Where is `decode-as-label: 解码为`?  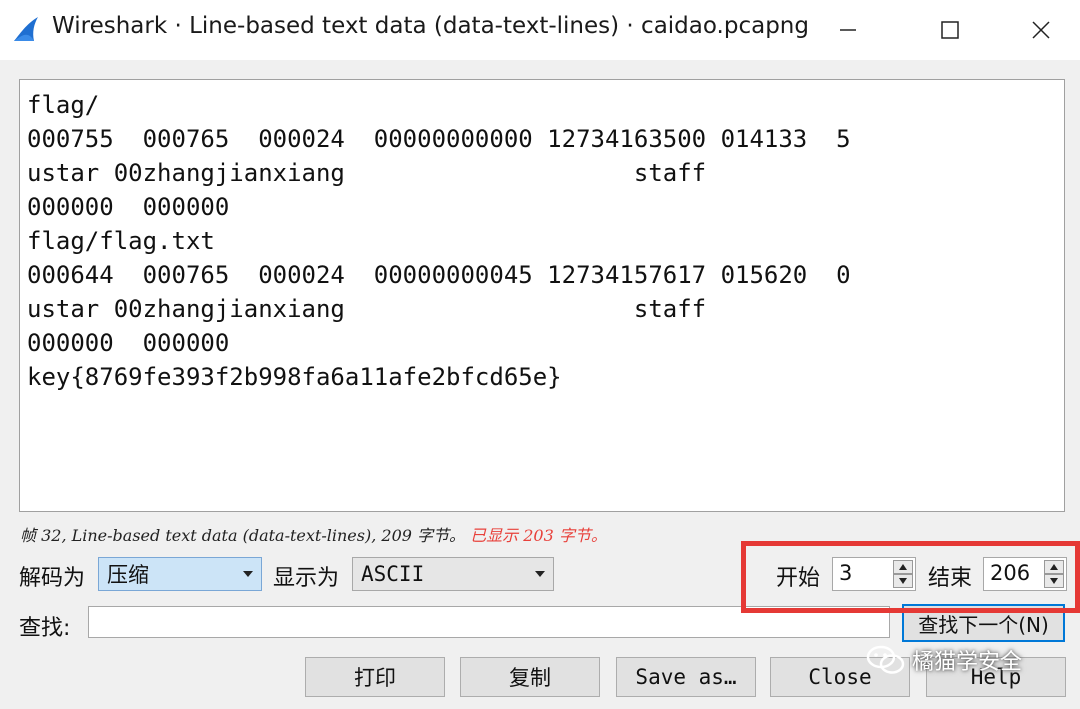 decode-as-label: 解码为 is located at coordinates (52, 578).